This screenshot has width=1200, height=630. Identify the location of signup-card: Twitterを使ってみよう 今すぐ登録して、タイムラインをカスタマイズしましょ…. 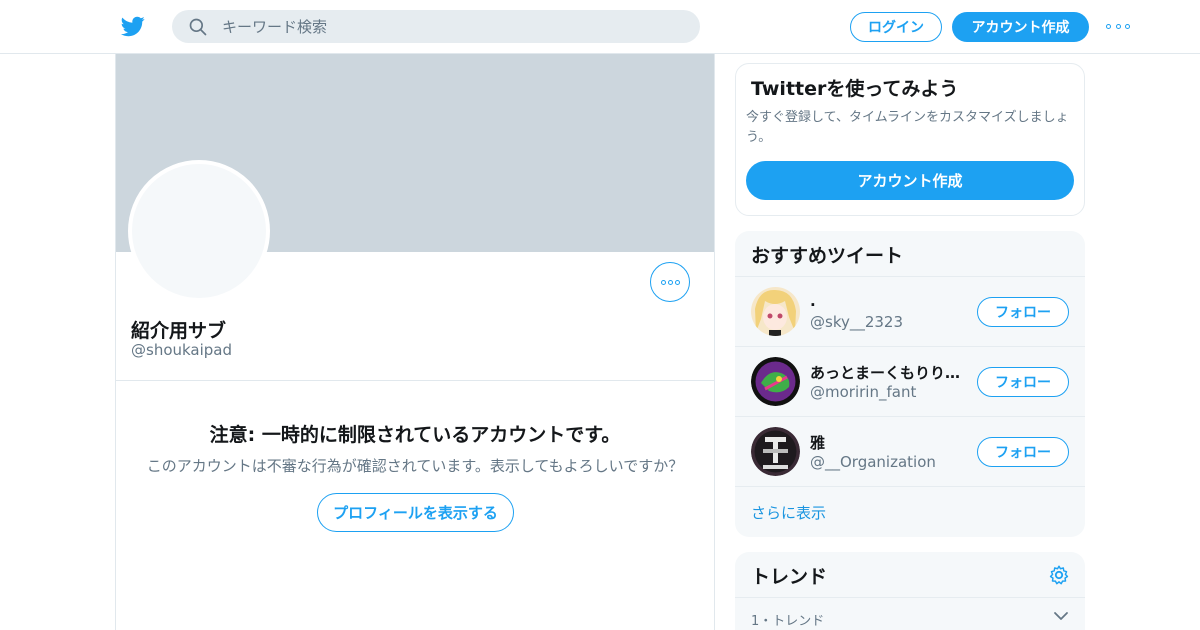
(910, 139).